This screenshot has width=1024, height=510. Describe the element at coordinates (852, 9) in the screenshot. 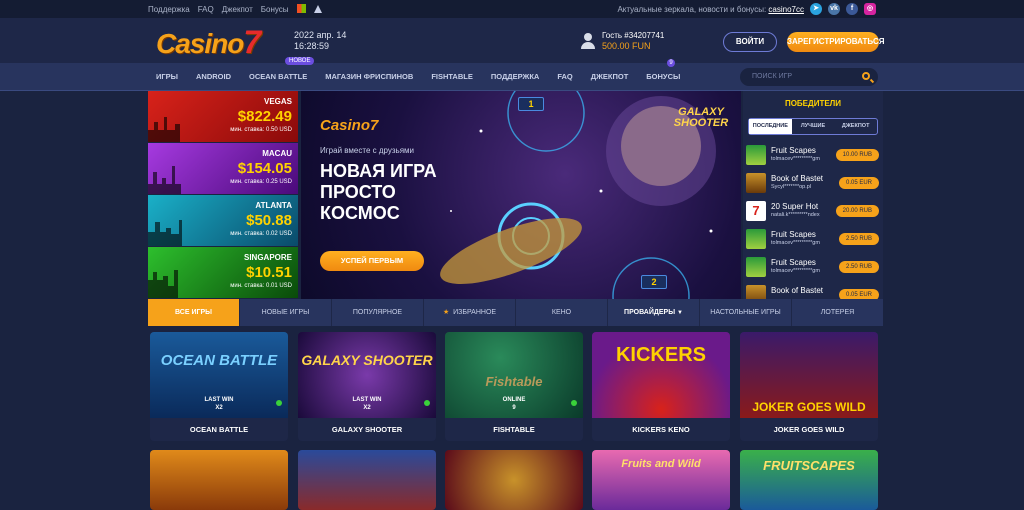

I see `facebook-icon: f` at that location.